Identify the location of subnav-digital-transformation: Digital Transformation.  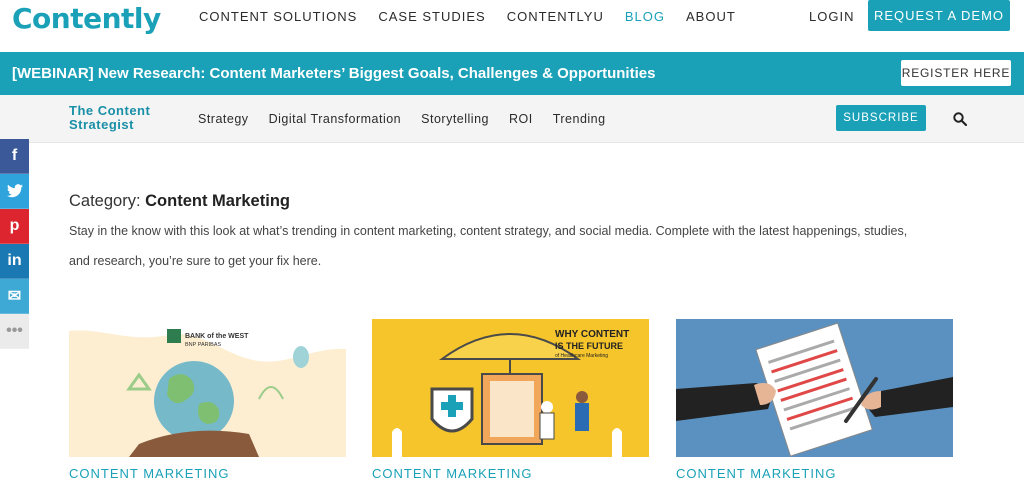
(335, 119).